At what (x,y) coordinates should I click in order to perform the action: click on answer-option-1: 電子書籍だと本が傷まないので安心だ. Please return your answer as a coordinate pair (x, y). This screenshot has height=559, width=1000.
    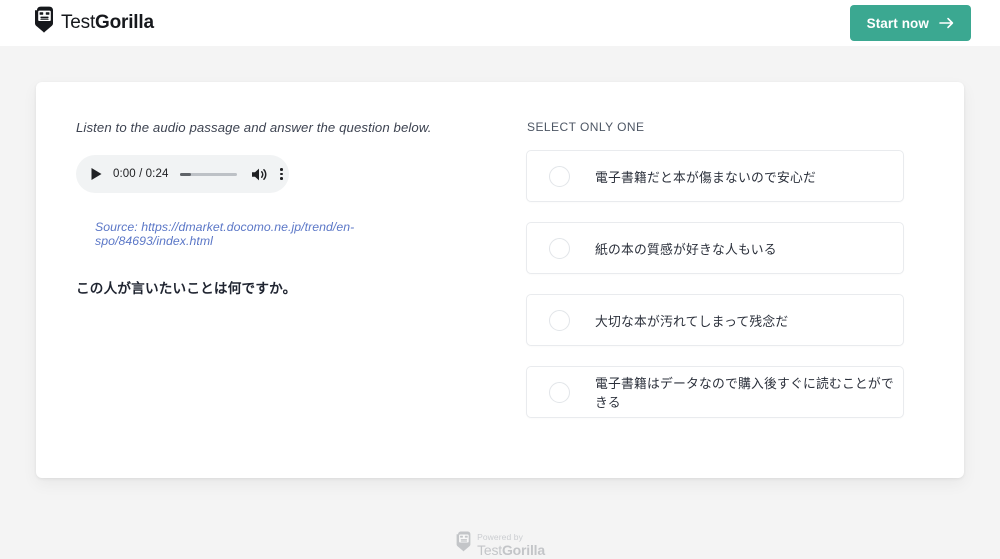
    Looking at the image, I should click on (715, 176).